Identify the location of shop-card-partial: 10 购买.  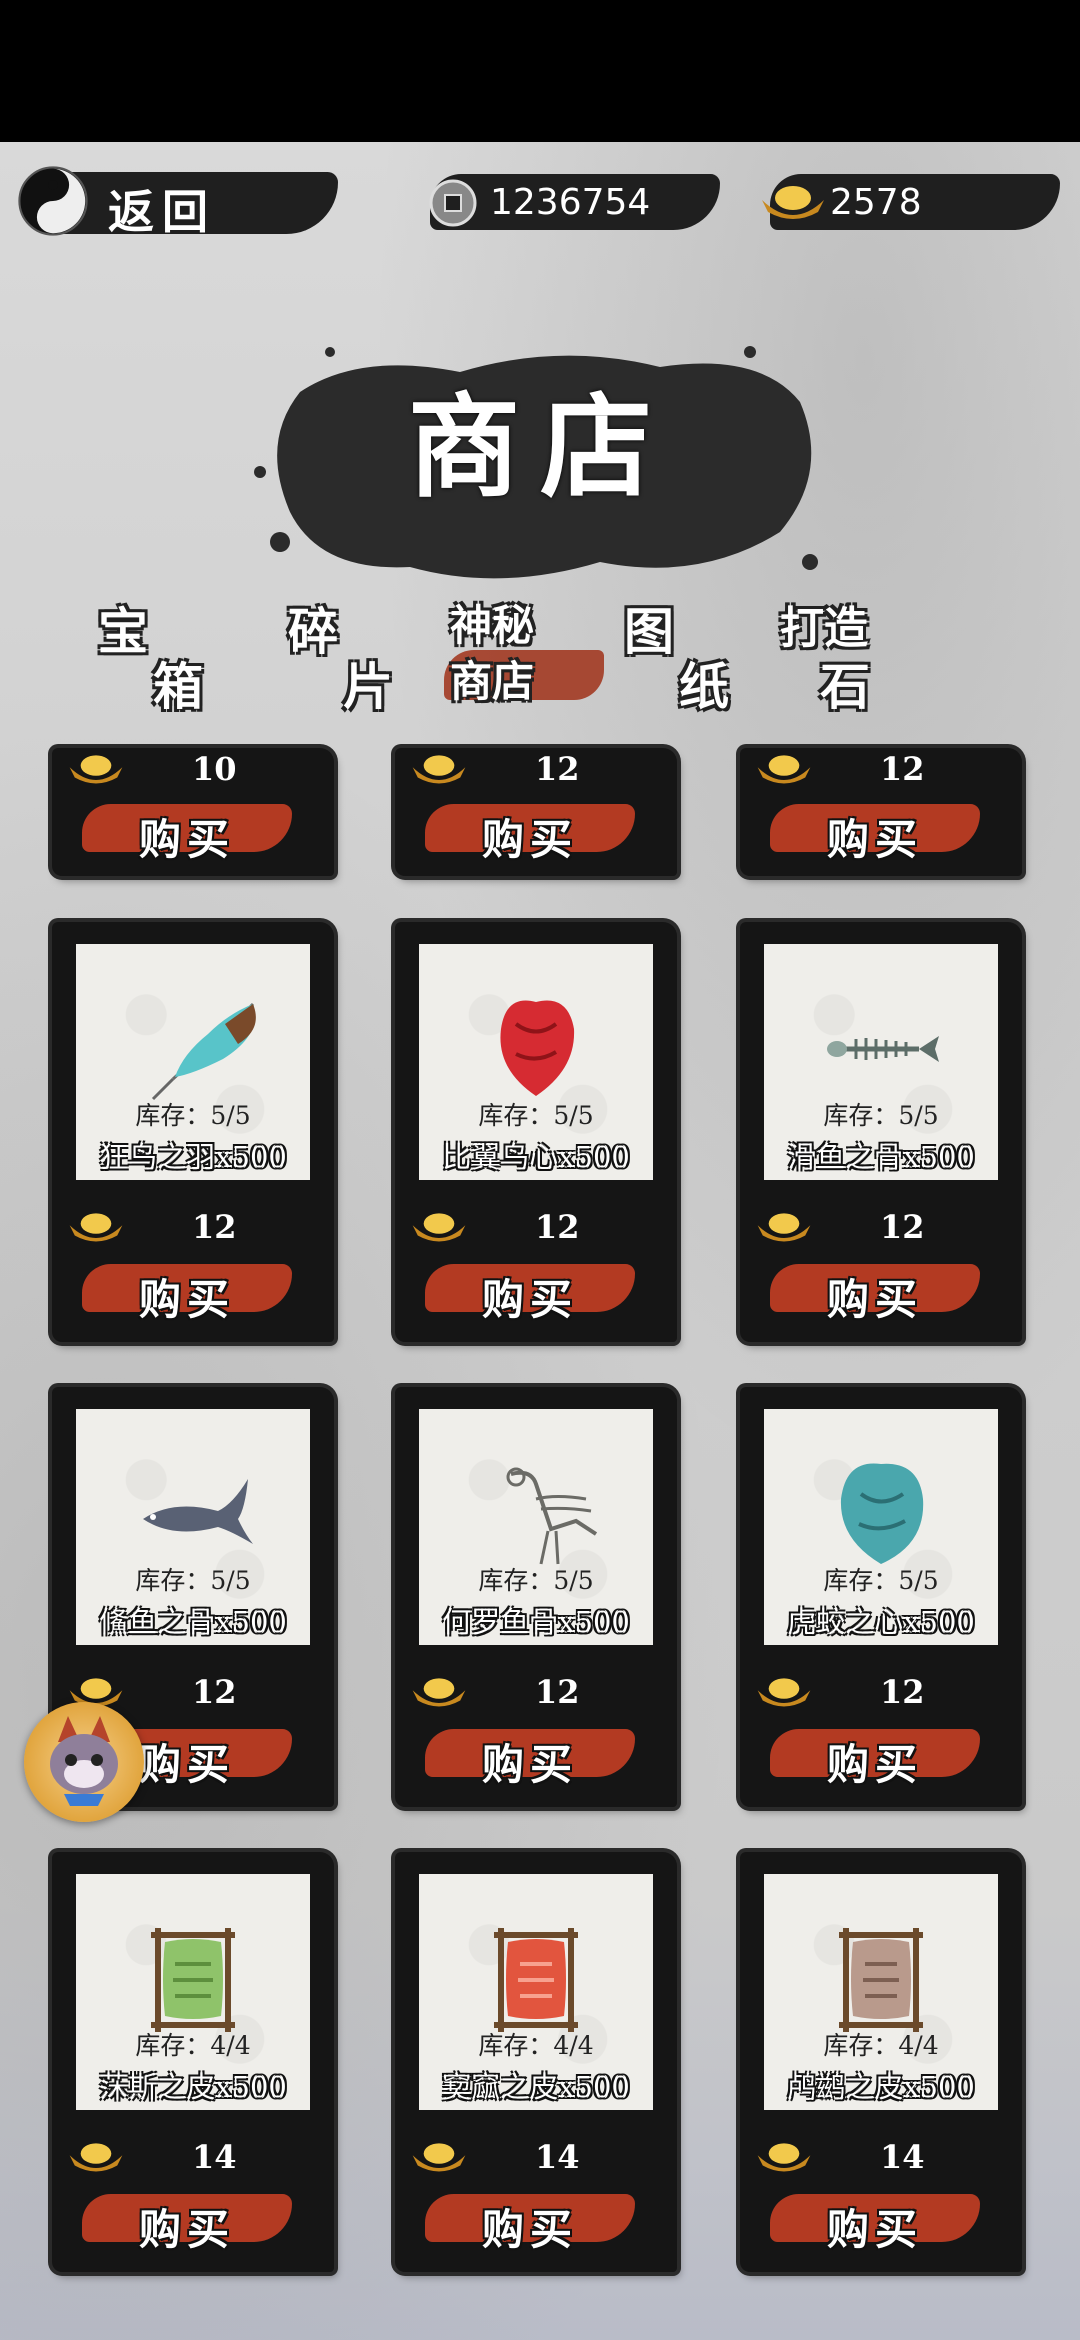
(193, 812).